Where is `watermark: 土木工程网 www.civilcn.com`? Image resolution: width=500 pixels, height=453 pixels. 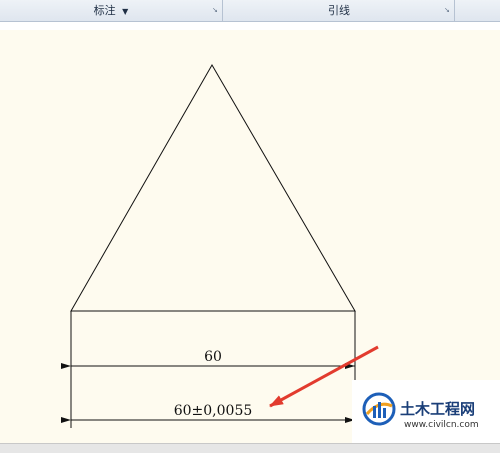
watermark: 土木工程网 www.civilcn.com is located at coordinates (426, 411).